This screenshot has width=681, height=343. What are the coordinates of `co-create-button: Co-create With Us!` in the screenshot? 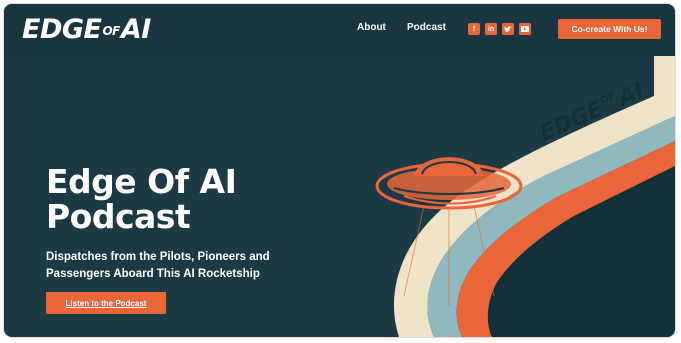 It's located at (609, 29).